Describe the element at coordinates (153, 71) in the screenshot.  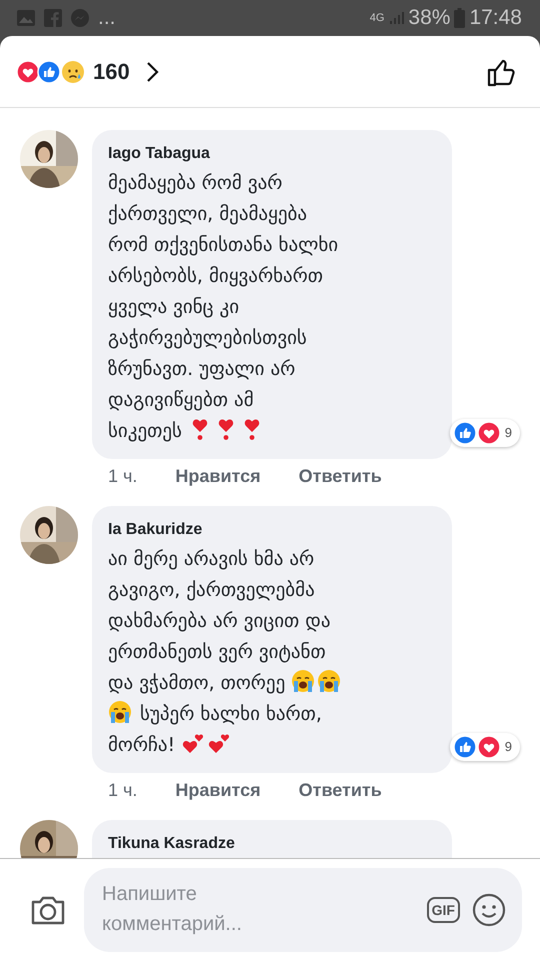
I see `chevron-right-icon` at that location.